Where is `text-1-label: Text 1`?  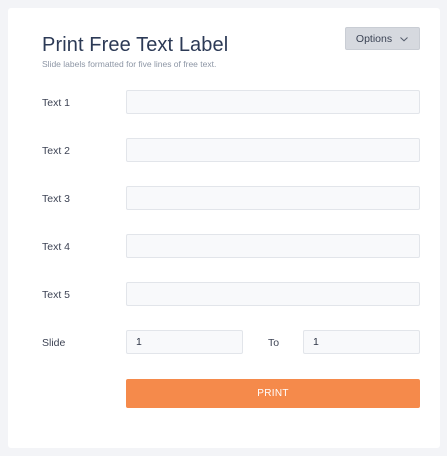 text-1-label: Text 1 is located at coordinates (56, 103).